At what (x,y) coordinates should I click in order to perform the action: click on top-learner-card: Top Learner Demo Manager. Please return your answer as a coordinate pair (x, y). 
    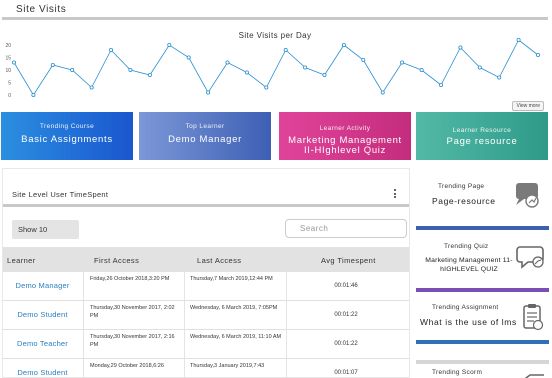
    Looking at the image, I should click on (205, 136).